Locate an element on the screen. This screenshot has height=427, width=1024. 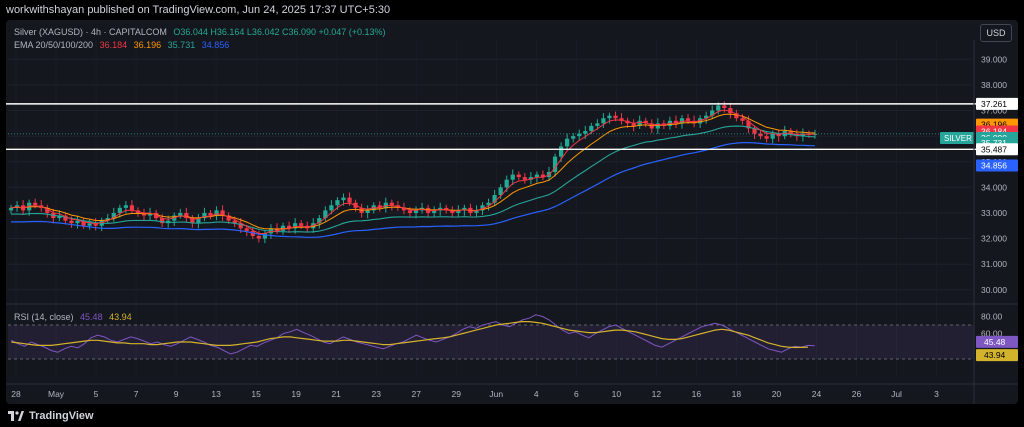
time-tick-label: 18 is located at coordinates (737, 394).